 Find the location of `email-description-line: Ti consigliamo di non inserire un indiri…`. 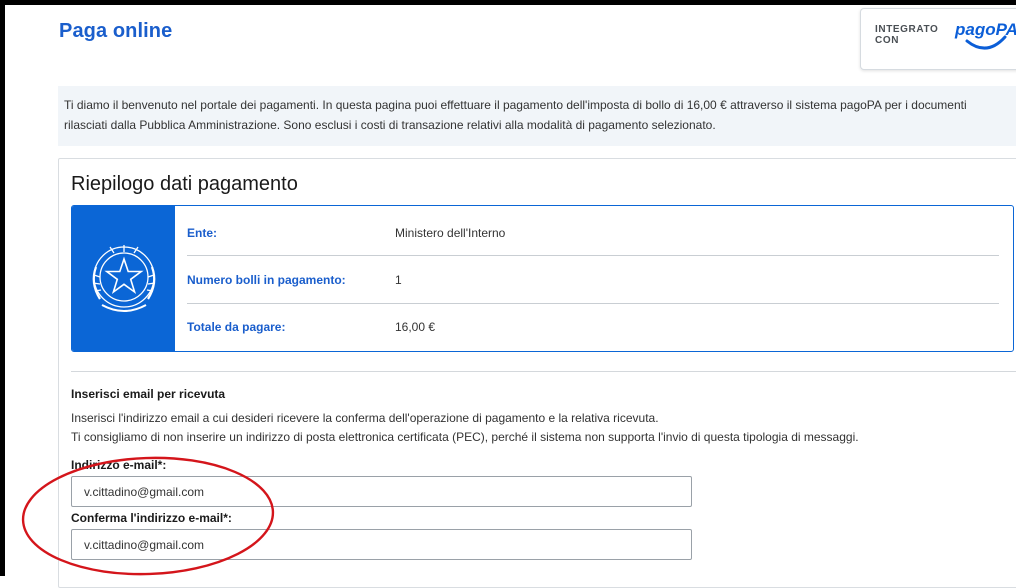

email-description-line: Ti consigliamo di non inserire un indiri… is located at coordinates (465, 437).